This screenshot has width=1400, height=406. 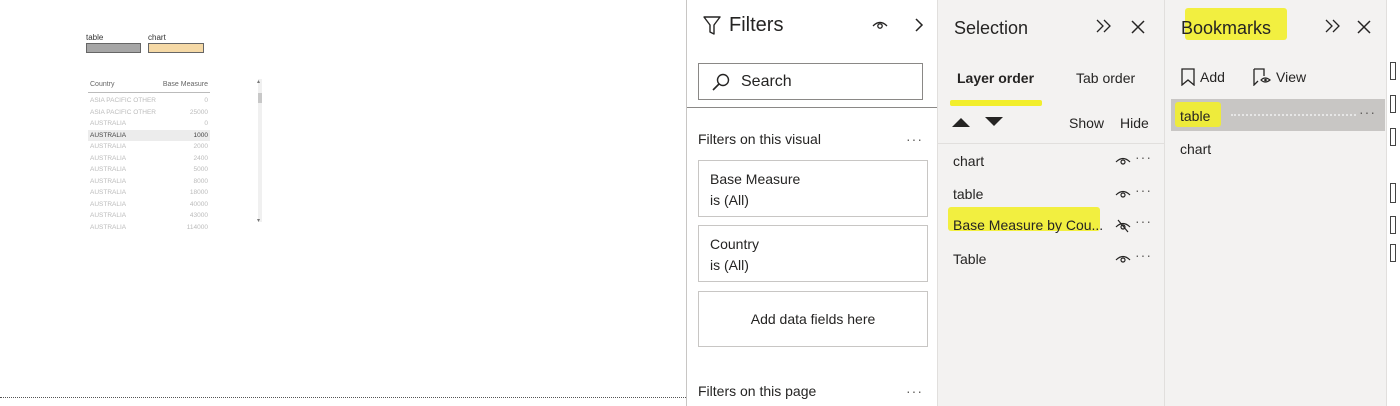 What do you see at coordinates (812, 107) in the screenshot?
I see `filters-divider` at bounding box center [812, 107].